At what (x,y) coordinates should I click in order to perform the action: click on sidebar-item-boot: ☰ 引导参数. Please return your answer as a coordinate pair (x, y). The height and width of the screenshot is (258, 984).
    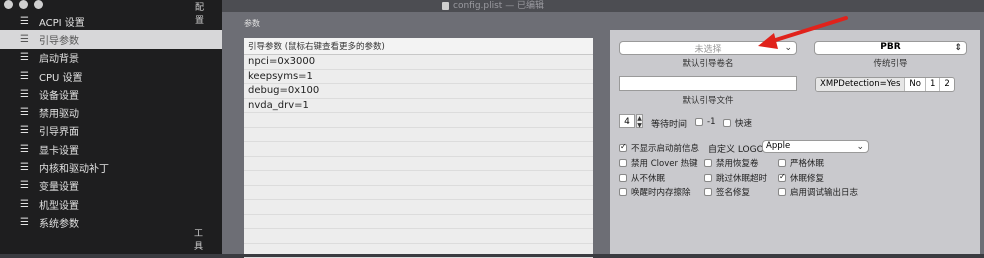
    Looking at the image, I should click on (111, 39).